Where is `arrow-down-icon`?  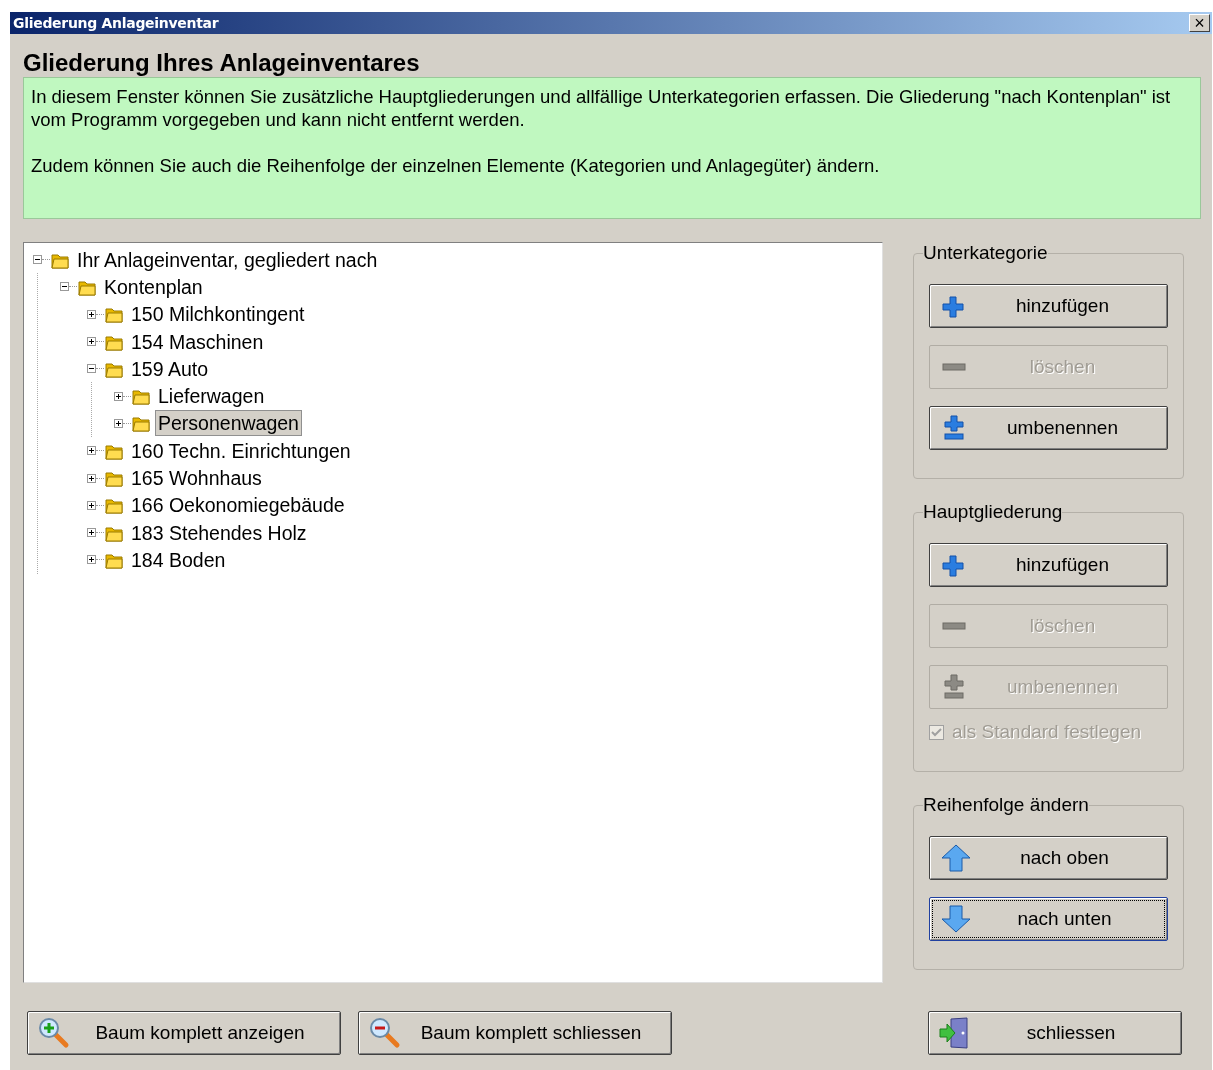 arrow-down-icon is located at coordinates (956, 919).